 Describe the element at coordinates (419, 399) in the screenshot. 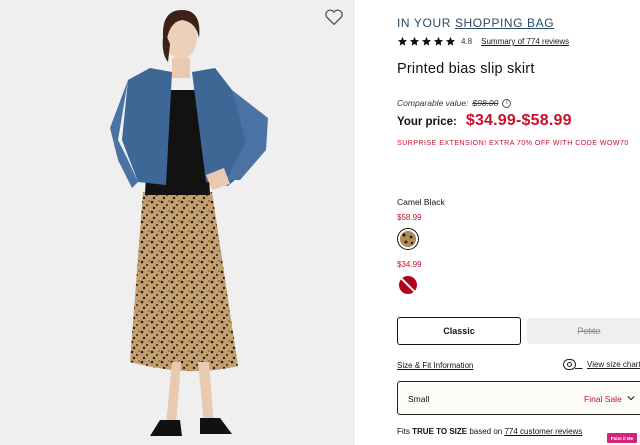

I see `selected-size: Small` at that location.